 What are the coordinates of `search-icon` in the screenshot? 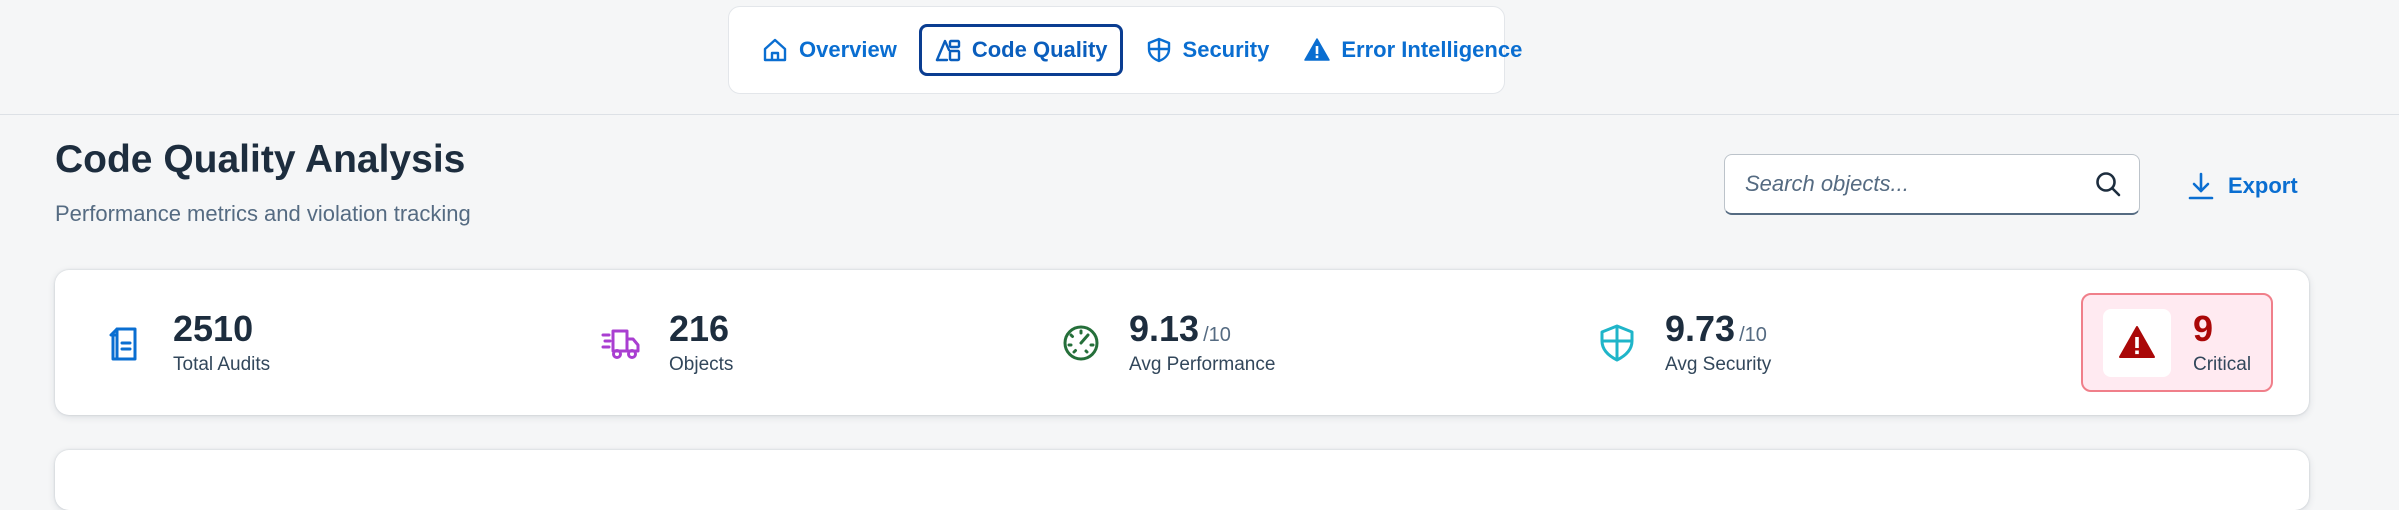 It's located at (2108, 184).